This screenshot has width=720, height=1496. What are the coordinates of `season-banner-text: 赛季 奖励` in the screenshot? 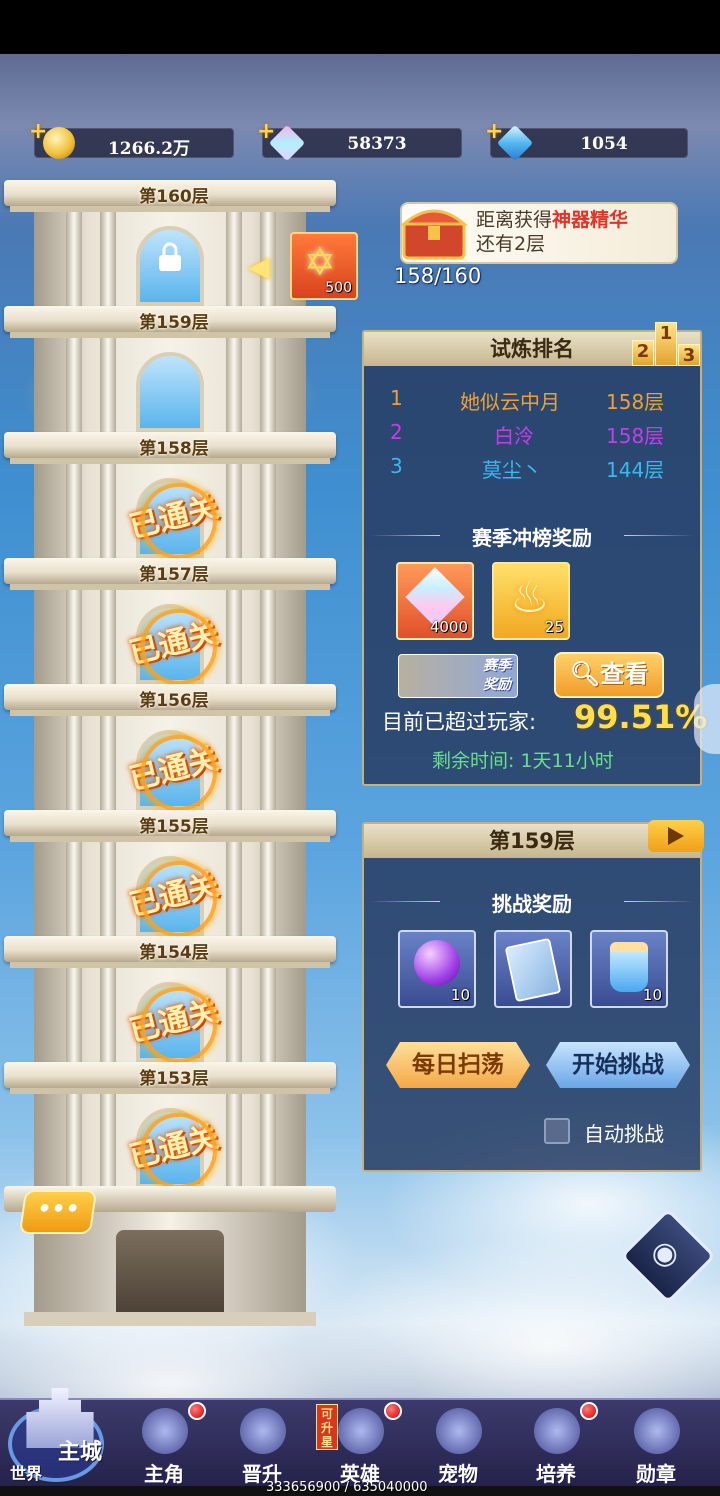 It's located at (497, 675).